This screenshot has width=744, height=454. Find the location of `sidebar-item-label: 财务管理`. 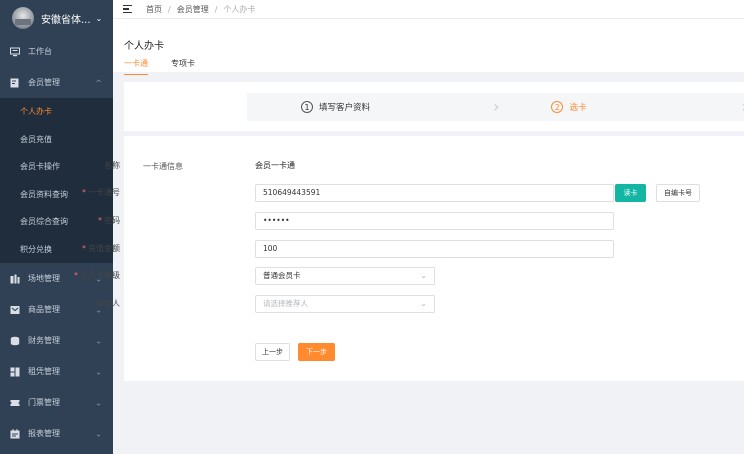

sidebar-item-label: 财务管理 is located at coordinates (44, 340).